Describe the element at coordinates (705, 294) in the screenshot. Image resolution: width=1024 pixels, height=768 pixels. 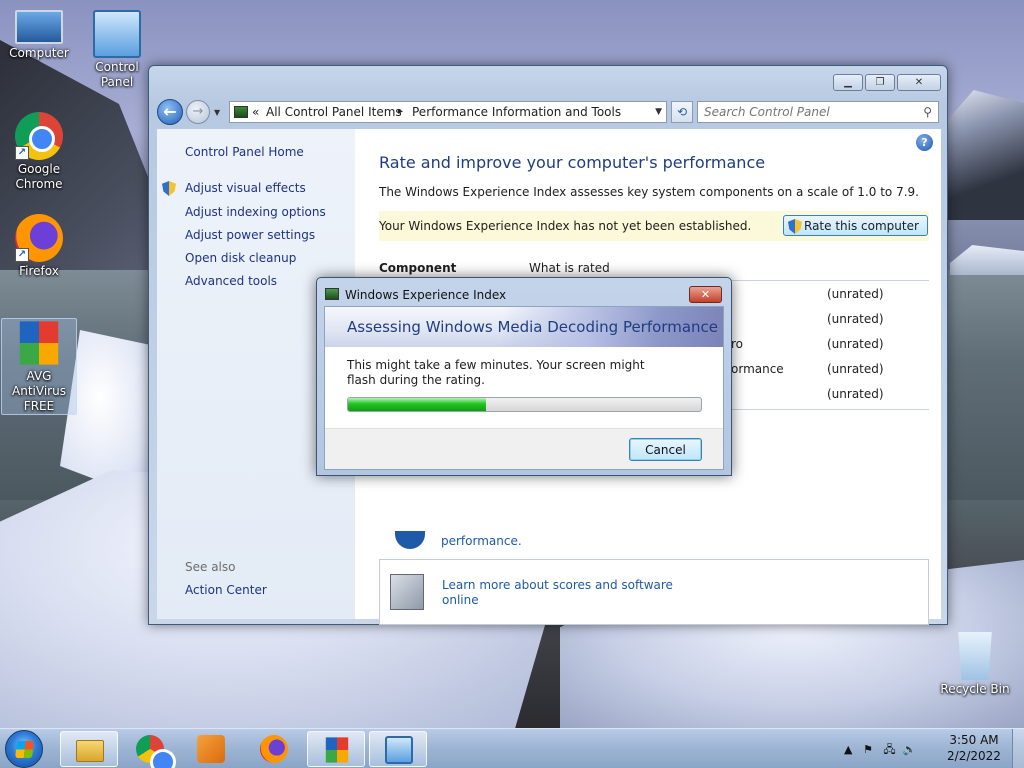
I see `dialog-close-button: ✕` at that location.